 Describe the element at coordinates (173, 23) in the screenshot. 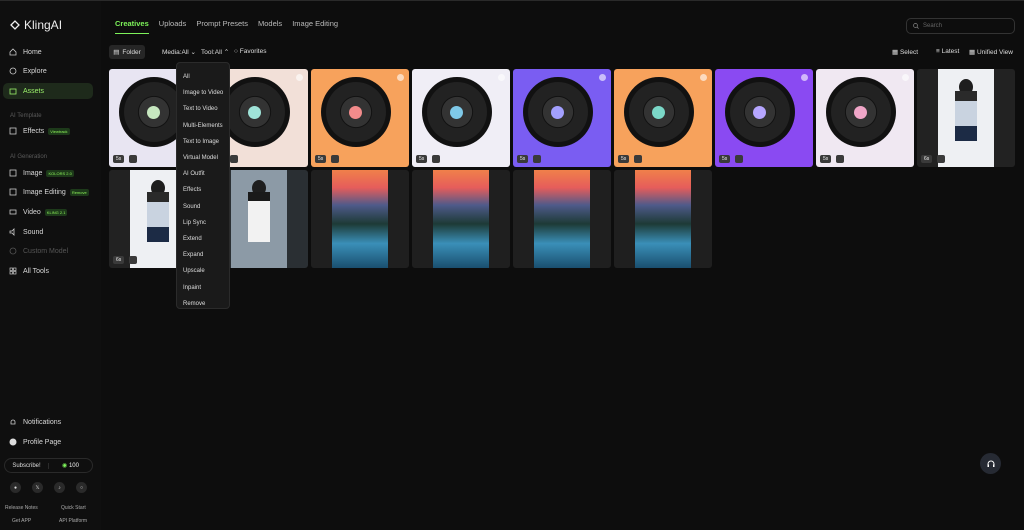

I see `tab-uploads: Uploads` at that location.